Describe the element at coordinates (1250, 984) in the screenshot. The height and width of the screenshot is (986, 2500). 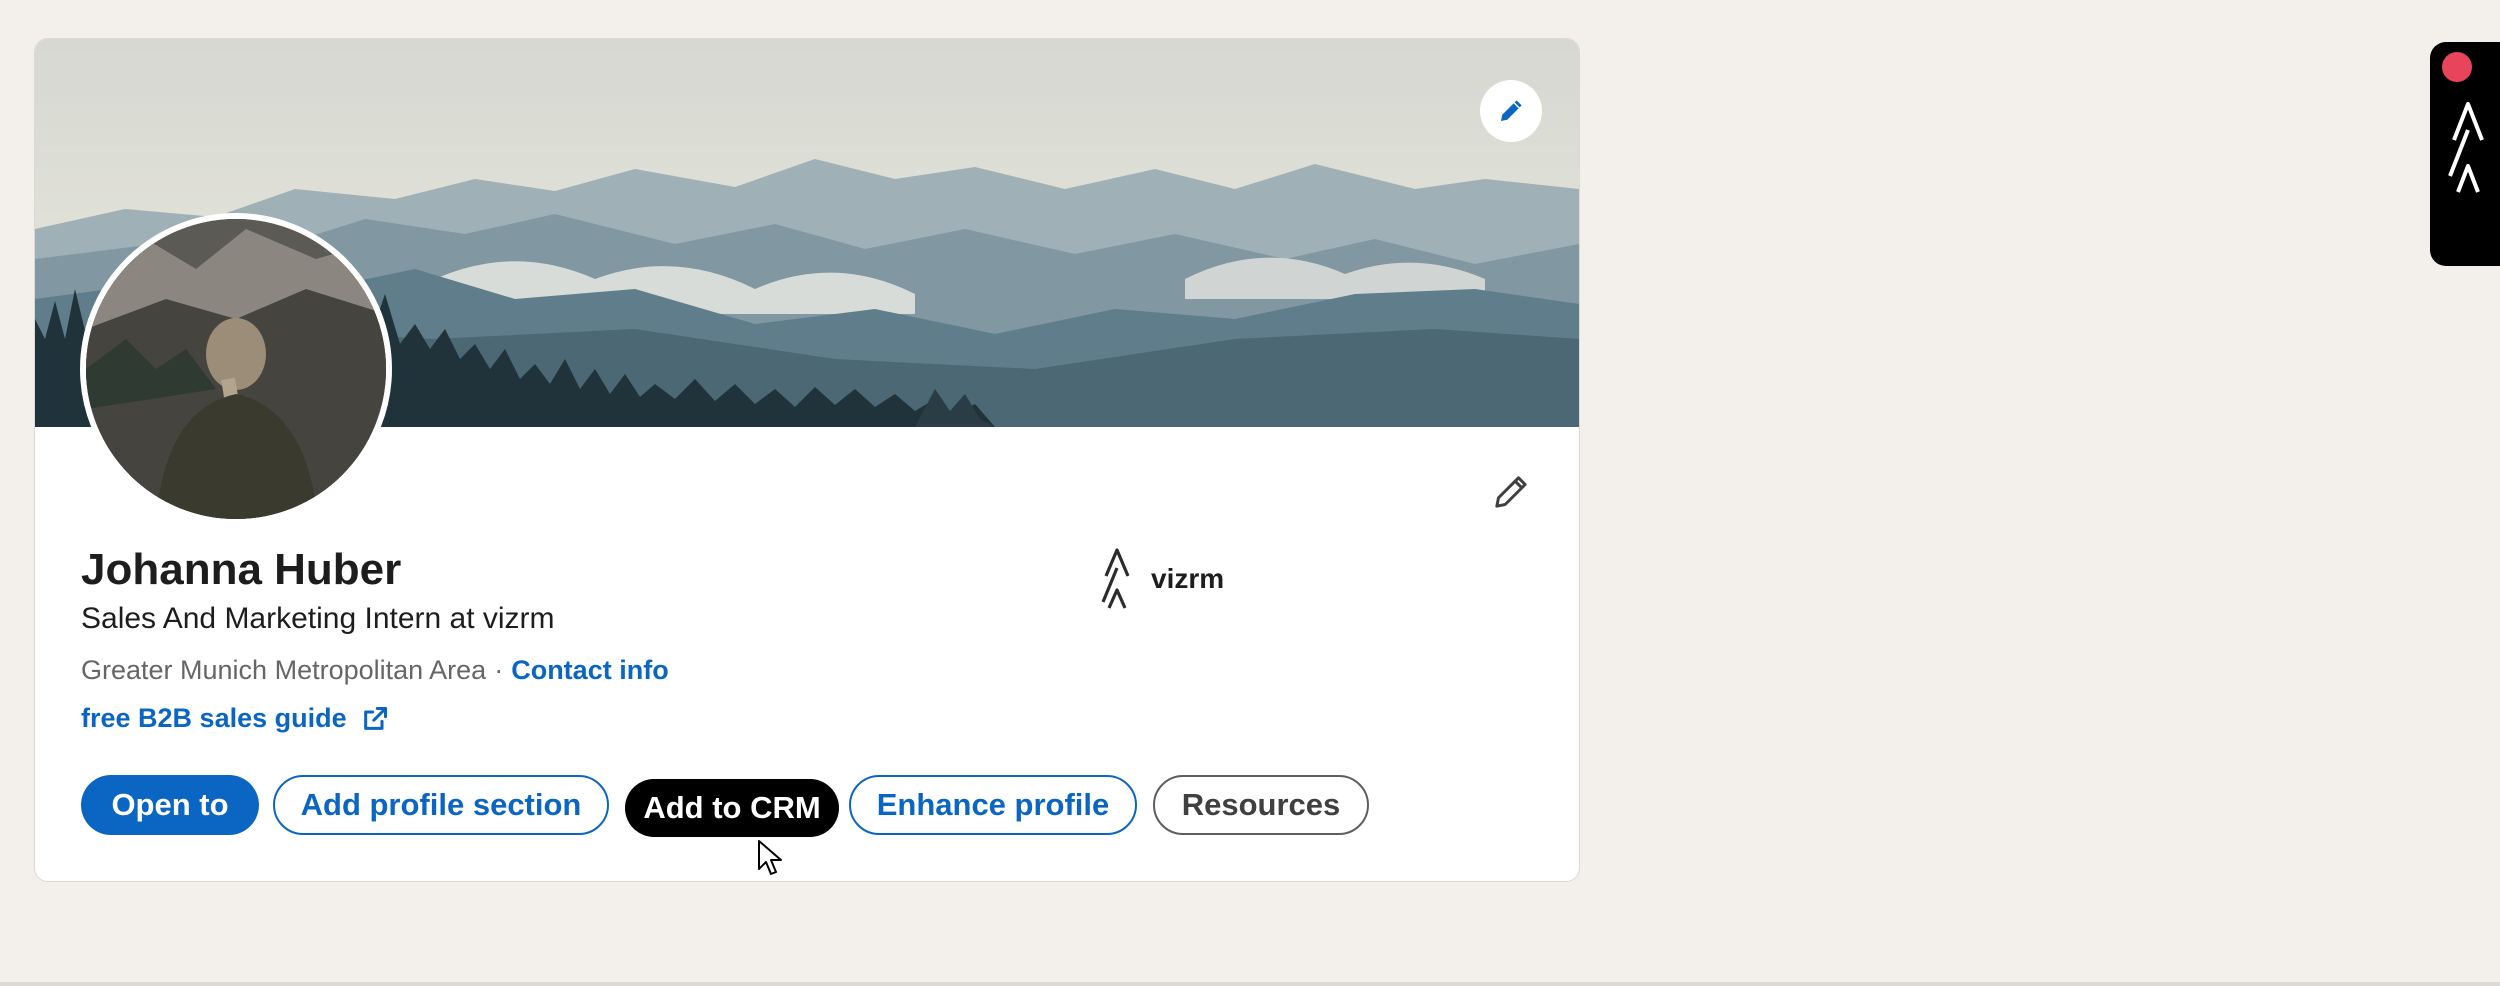
I see `bottom-divider` at that location.